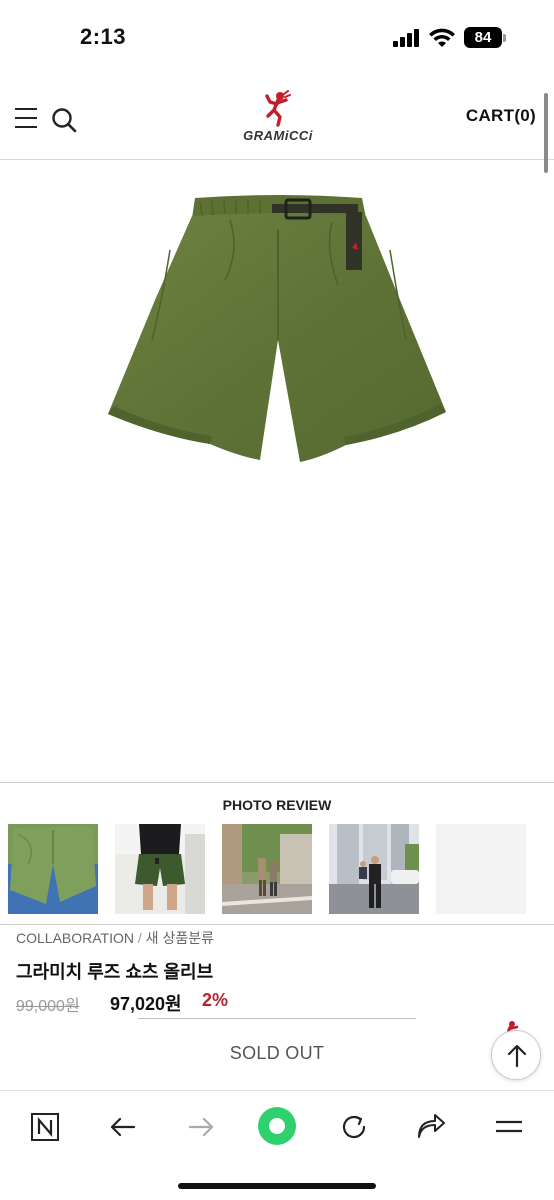 The height and width of the screenshot is (1200, 554). Describe the element at coordinates (48, 1006) in the screenshot. I see `original-price: 99,000원` at that location.